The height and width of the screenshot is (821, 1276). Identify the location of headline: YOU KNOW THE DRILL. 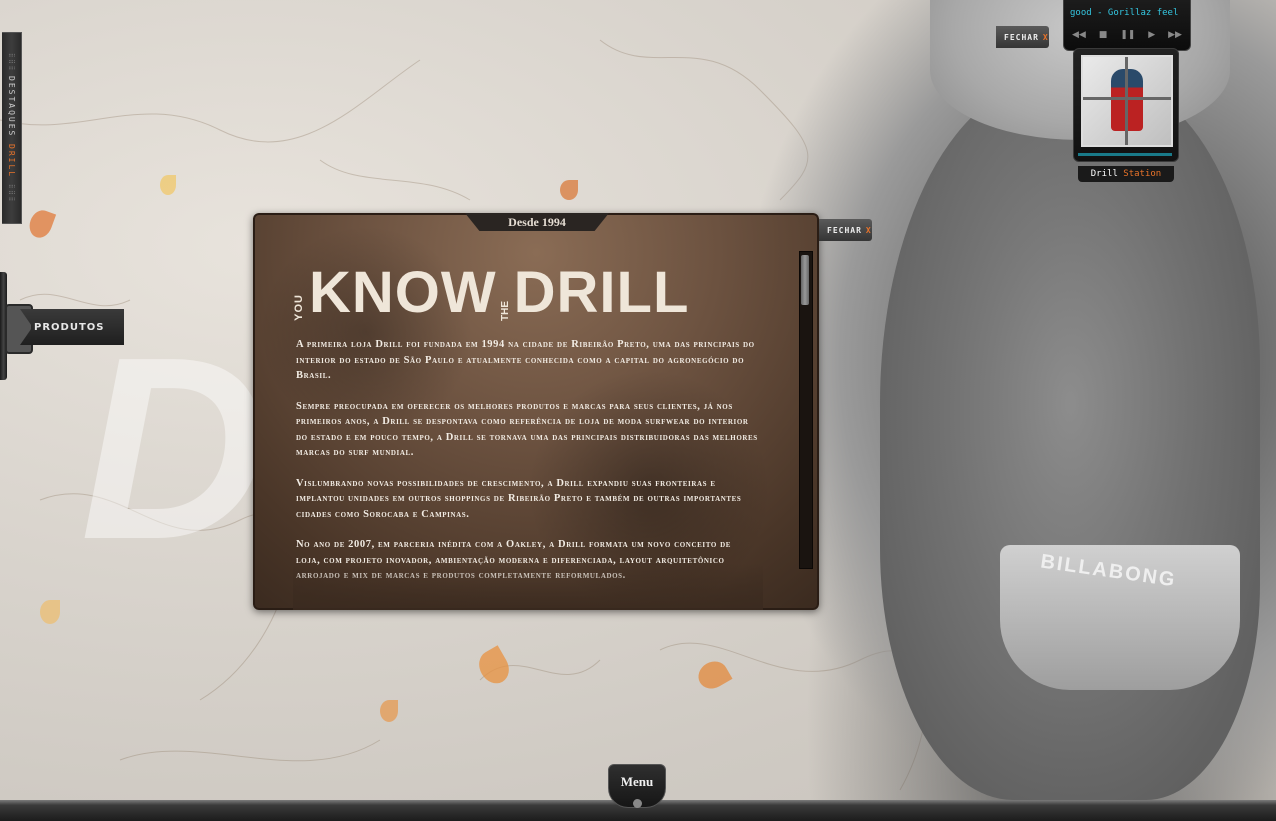
(491, 292).